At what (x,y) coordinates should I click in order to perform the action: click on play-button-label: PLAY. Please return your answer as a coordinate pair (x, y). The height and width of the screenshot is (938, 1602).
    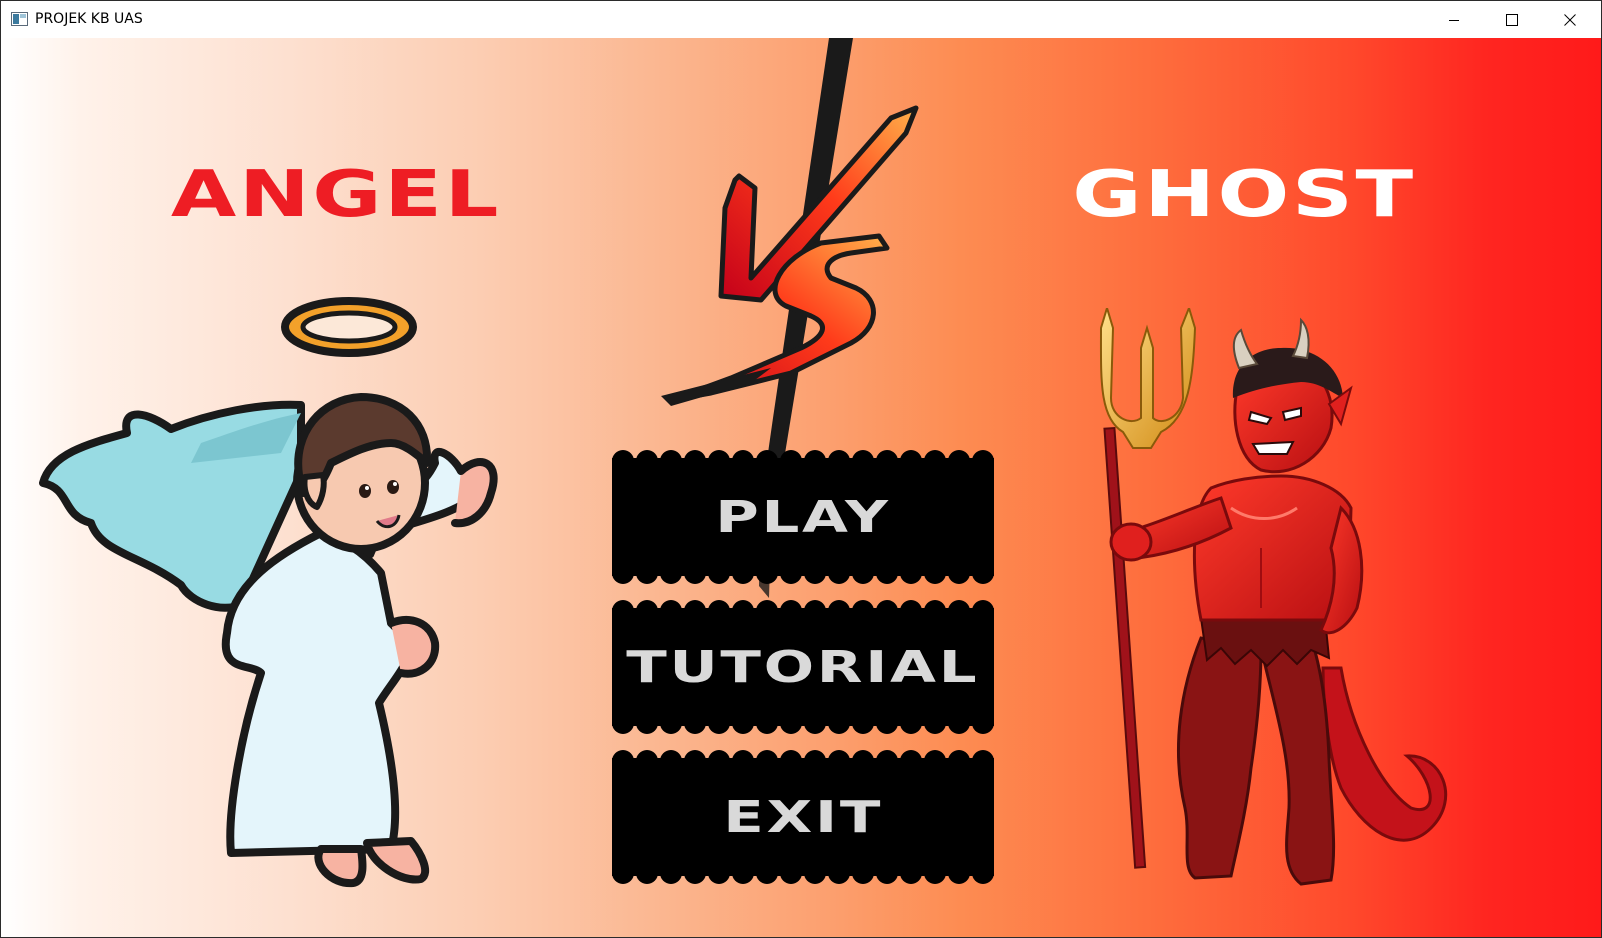
    Looking at the image, I should click on (803, 517).